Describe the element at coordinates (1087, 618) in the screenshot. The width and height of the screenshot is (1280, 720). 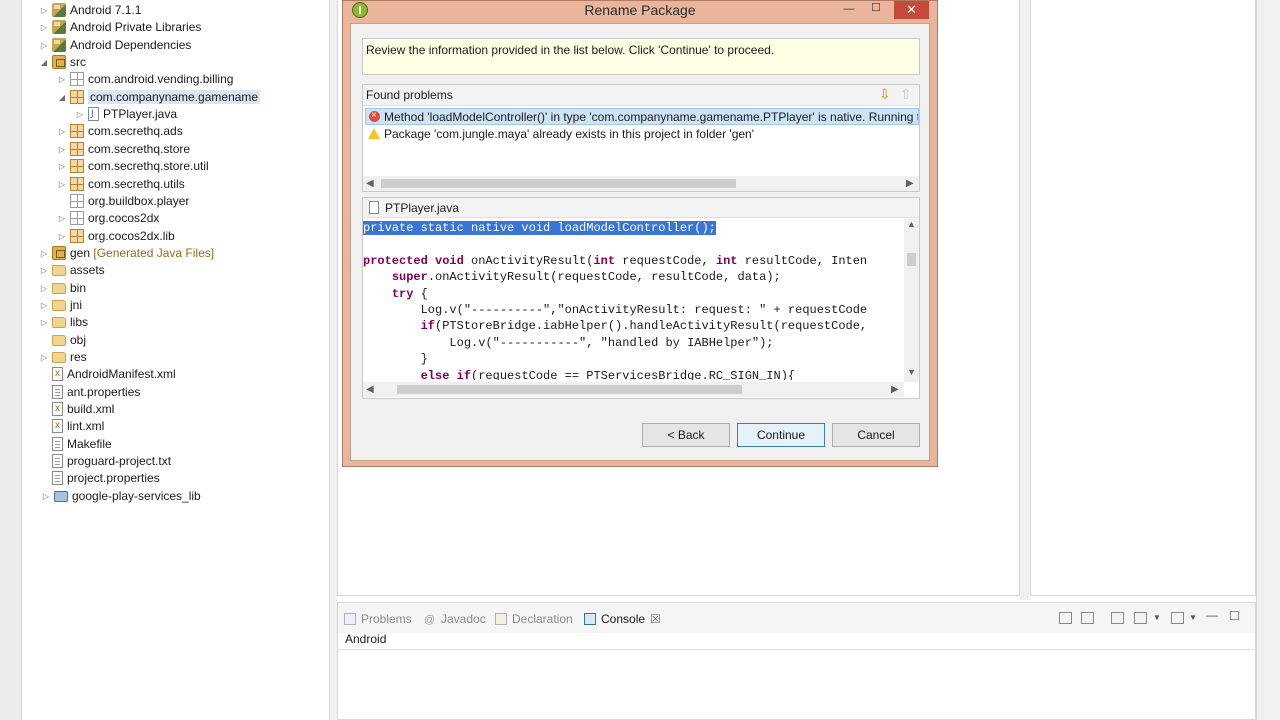
I see `scroll-lock-icon` at that location.